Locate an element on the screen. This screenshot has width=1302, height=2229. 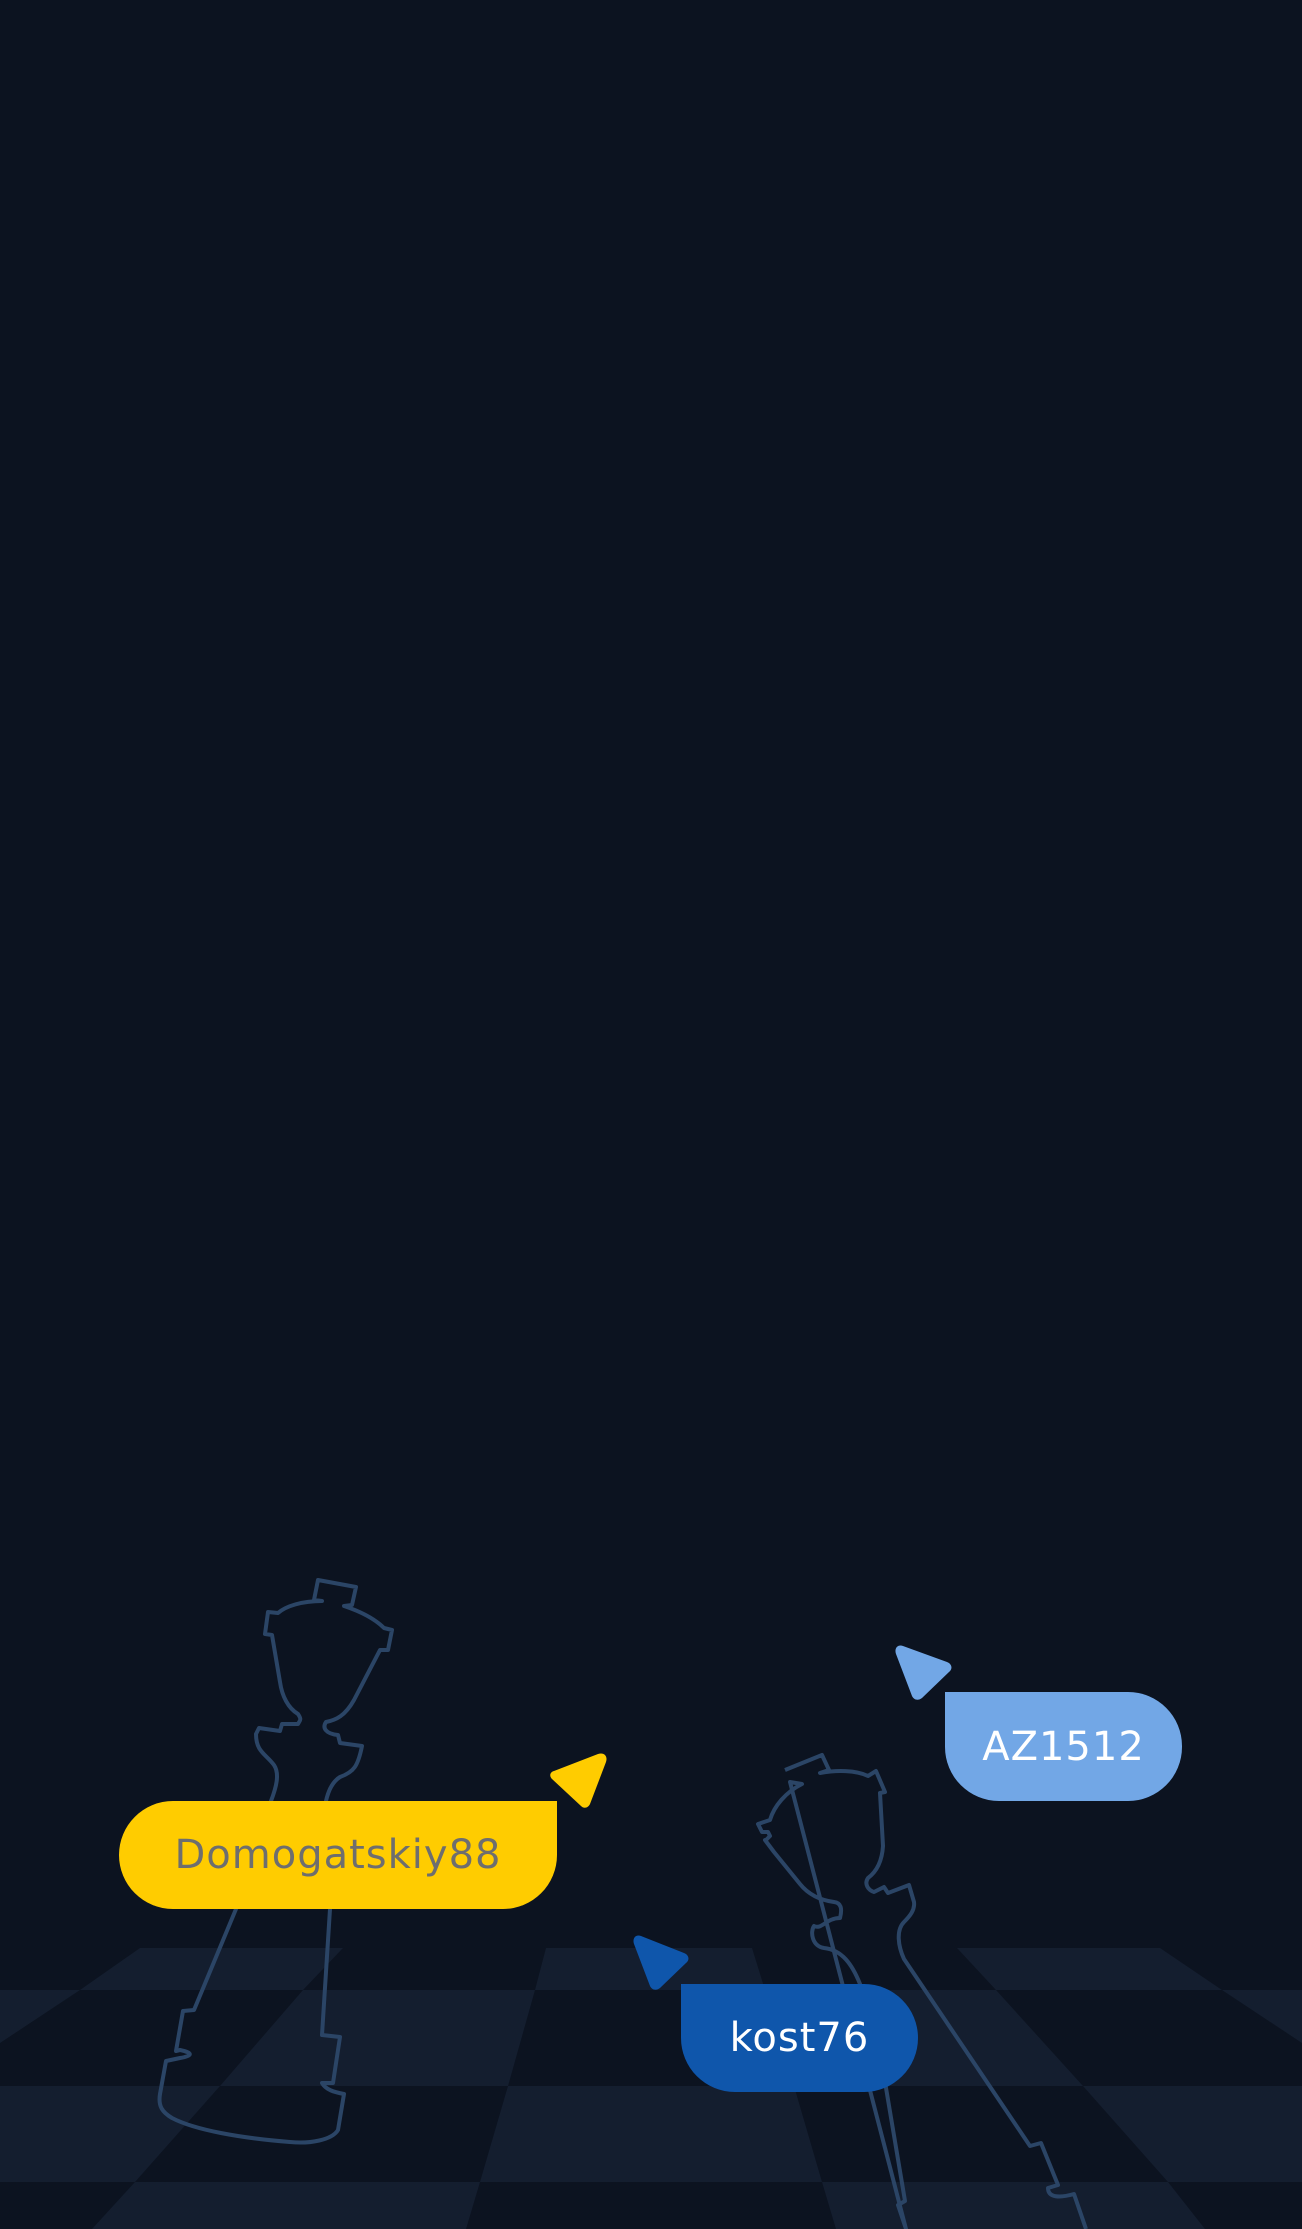
player-tag-az1512: AZ1512 is located at coordinates (1063, 1746).